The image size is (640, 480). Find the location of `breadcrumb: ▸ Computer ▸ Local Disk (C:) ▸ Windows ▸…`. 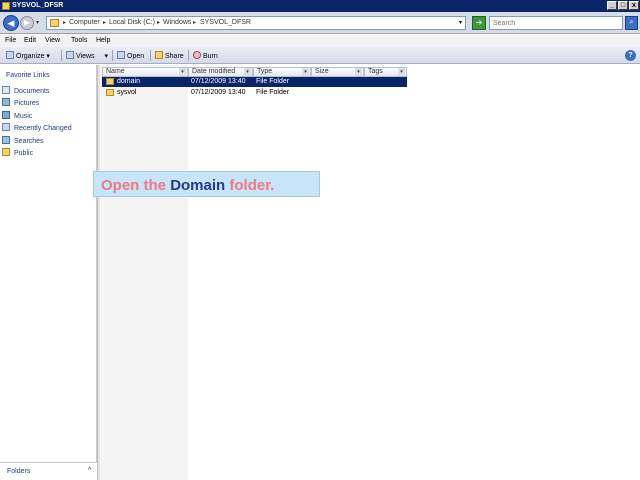

breadcrumb: ▸ Computer ▸ Local Disk (C:) ▸ Windows ▸… is located at coordinates (256, 23).